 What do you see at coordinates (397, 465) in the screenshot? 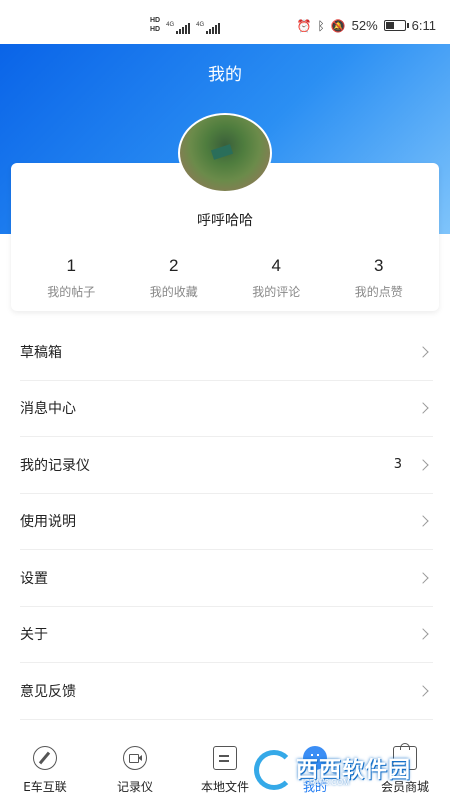
I see `recorder-count-badge: 3` at bounding box center [397, 465].